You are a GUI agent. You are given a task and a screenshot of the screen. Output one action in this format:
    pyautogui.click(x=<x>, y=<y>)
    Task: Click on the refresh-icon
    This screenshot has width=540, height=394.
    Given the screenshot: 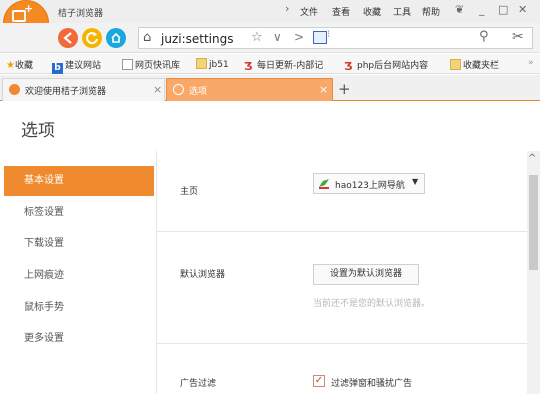 What is the action you would take?
    pyautogui.click(x=92, y=38)
    